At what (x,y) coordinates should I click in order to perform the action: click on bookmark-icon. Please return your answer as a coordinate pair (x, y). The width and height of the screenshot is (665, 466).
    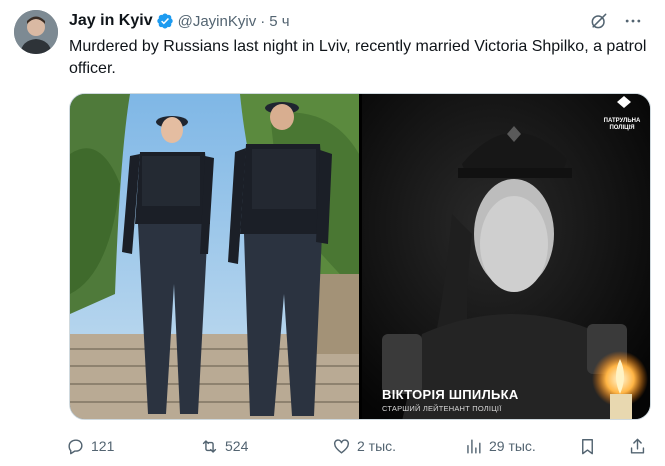
    Looking at the image, I should click on (587, 446).